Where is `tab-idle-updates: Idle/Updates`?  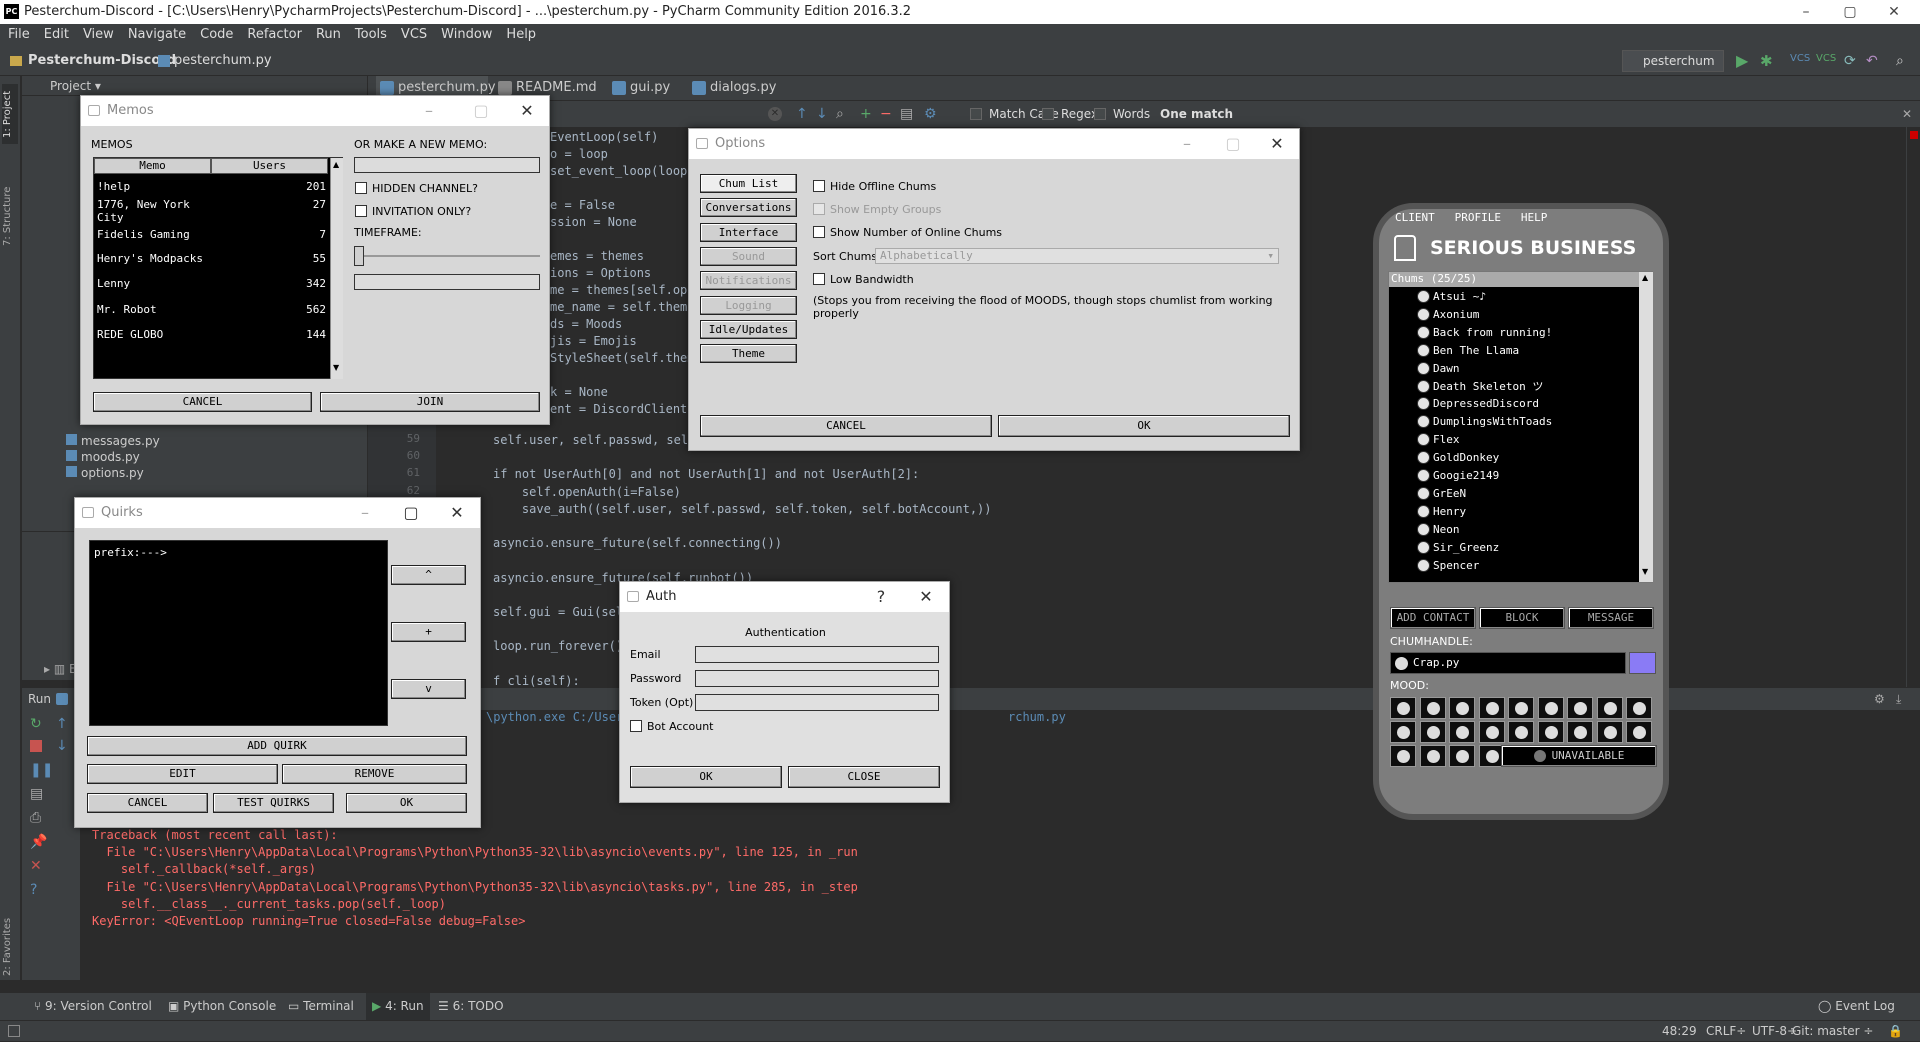
tab-idle-updates: Idle/Updates is located at coordinates (748, 329).